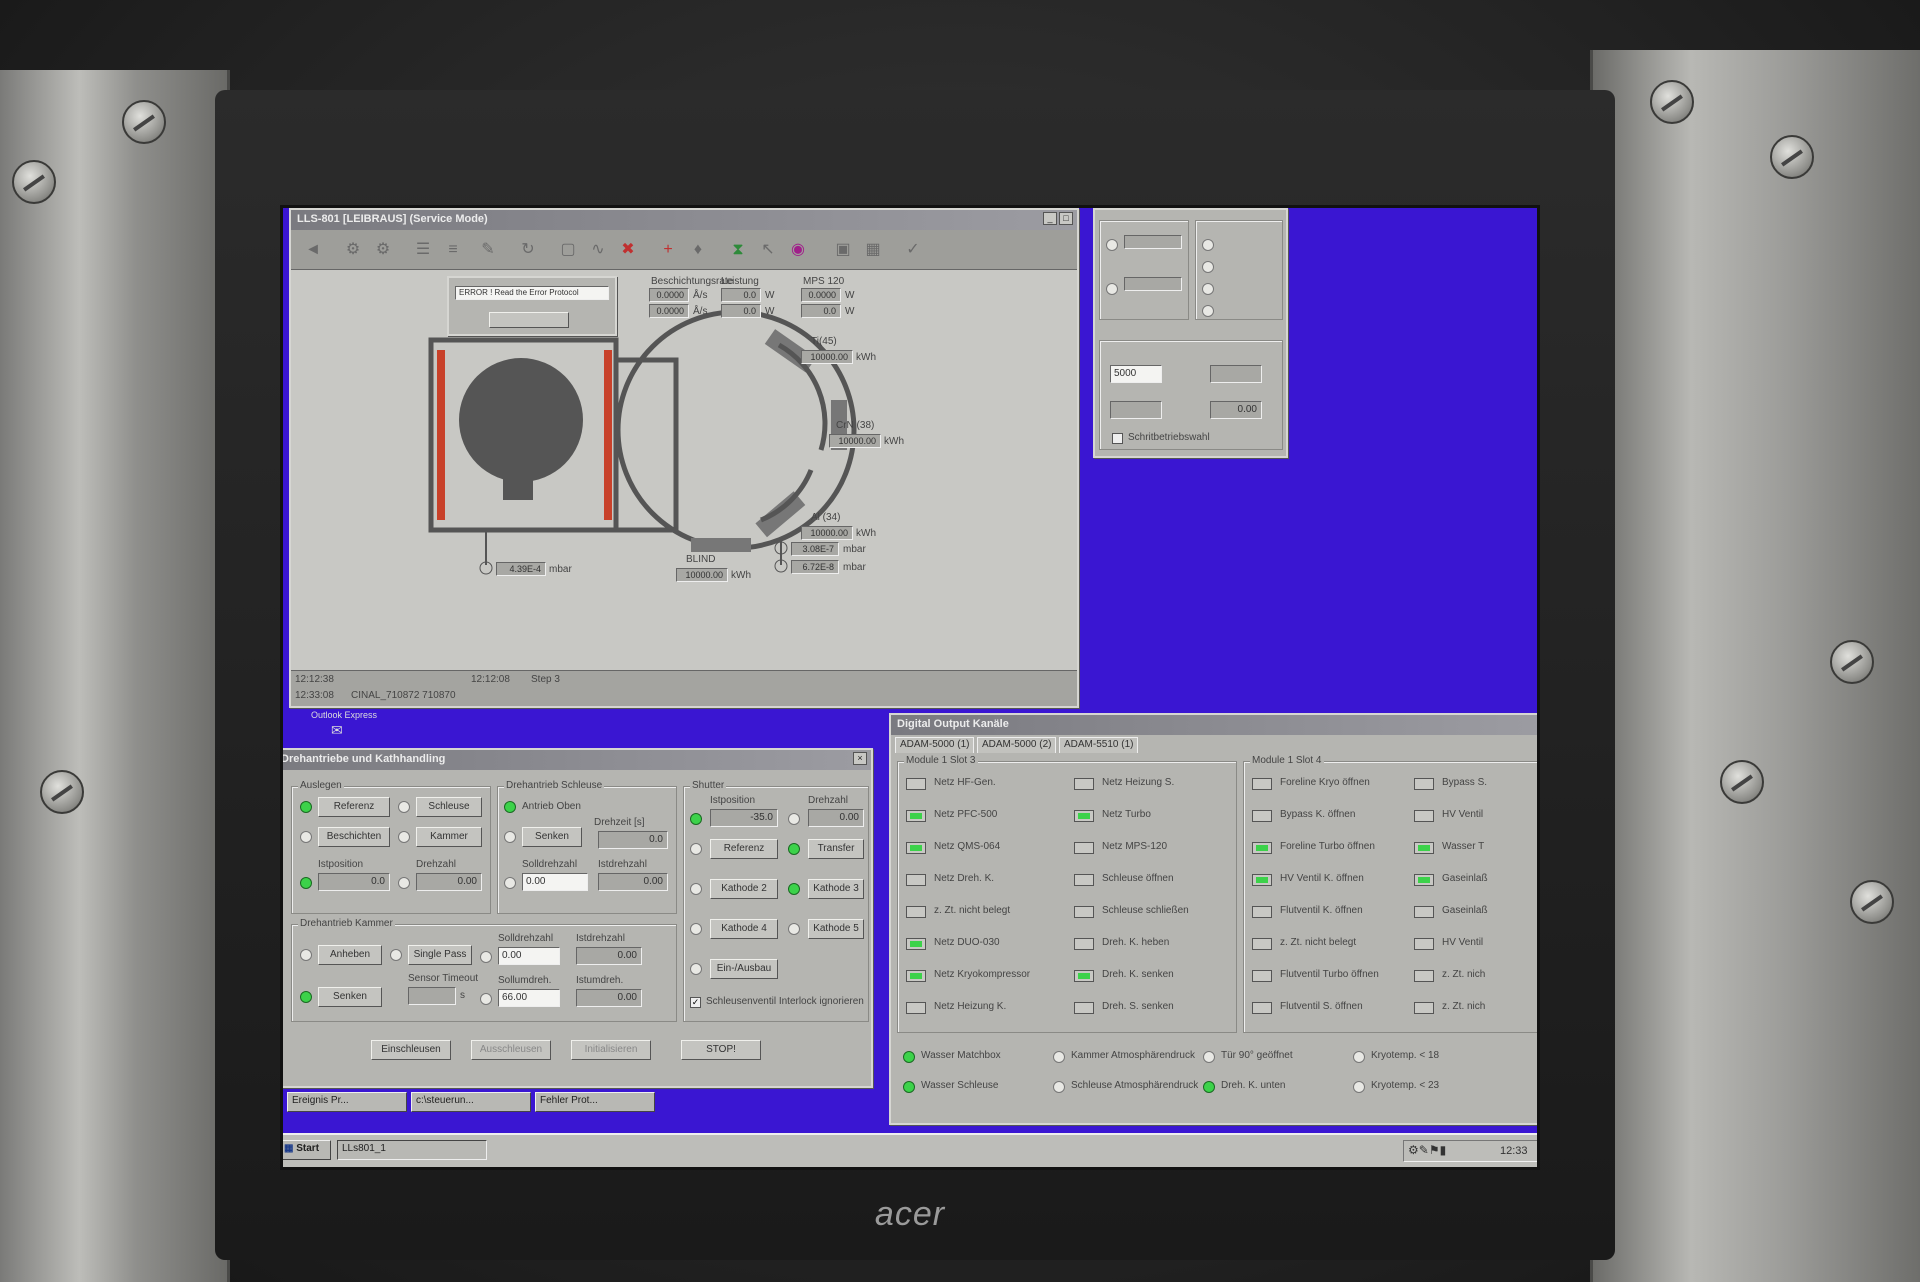 This screenshot has width=1920, height=1282. I want to click on schleuse-button: Schleuse, so click(449, 807).